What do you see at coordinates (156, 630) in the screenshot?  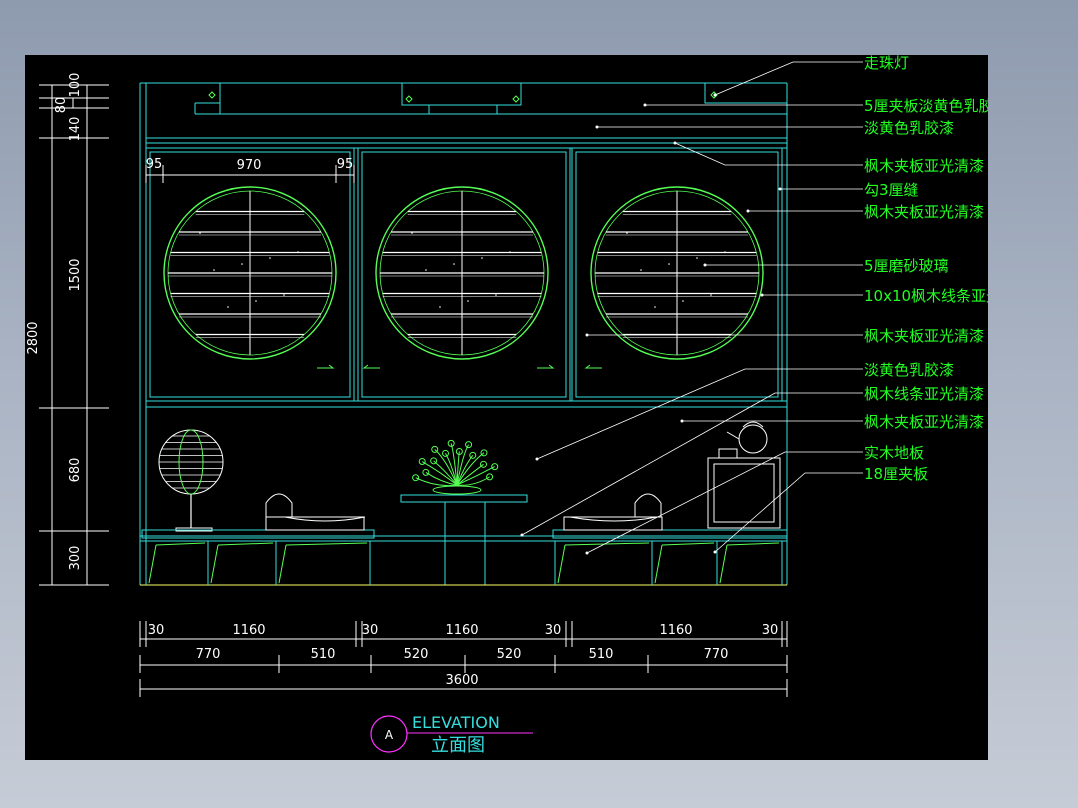 I see `dim-r1-0: 30` at bounding box center [156, 630].